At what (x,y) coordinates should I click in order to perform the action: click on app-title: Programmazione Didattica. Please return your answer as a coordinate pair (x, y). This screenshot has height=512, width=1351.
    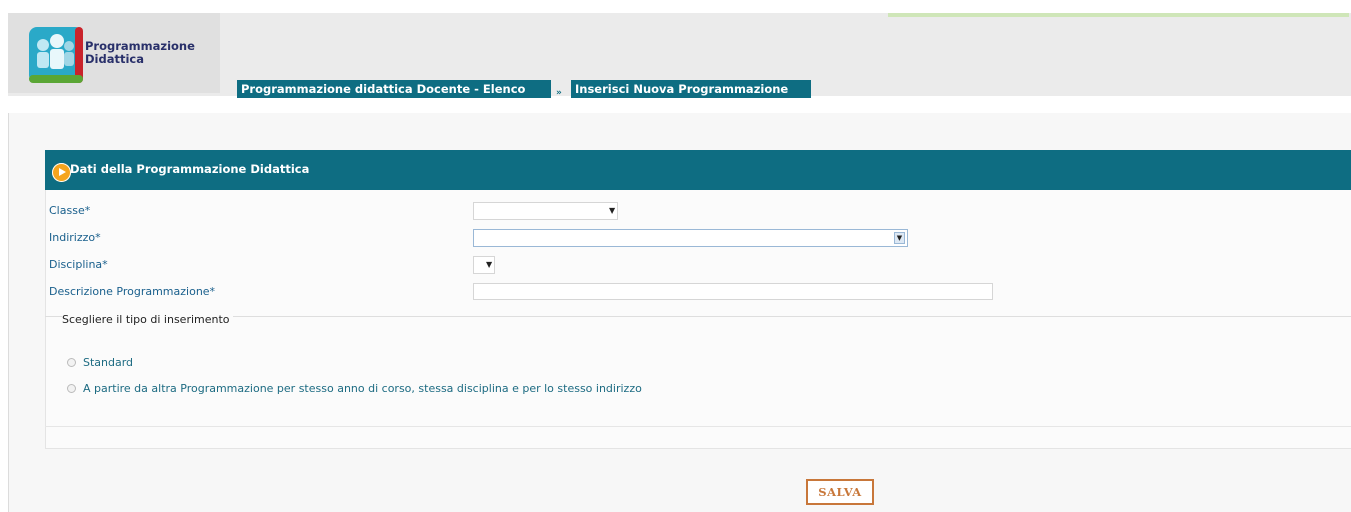
    Looking at the image, I should click on (140, 53).